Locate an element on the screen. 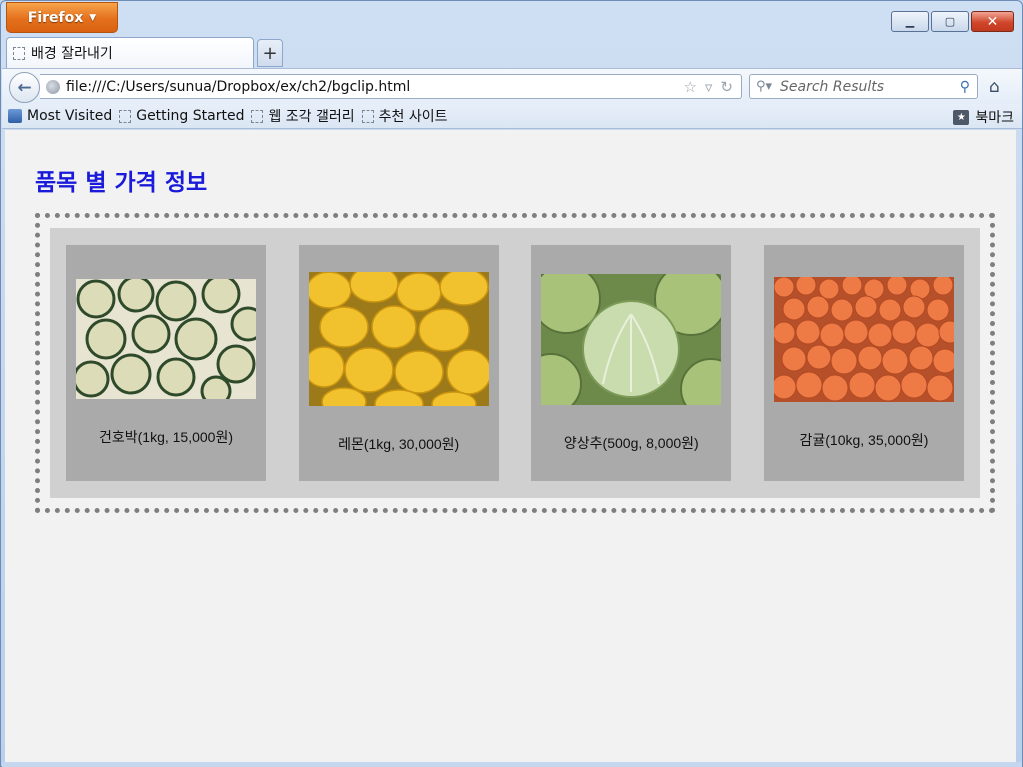  bookmarks-menu-button: ★ 북마크 is located at coordinates (983, 117).